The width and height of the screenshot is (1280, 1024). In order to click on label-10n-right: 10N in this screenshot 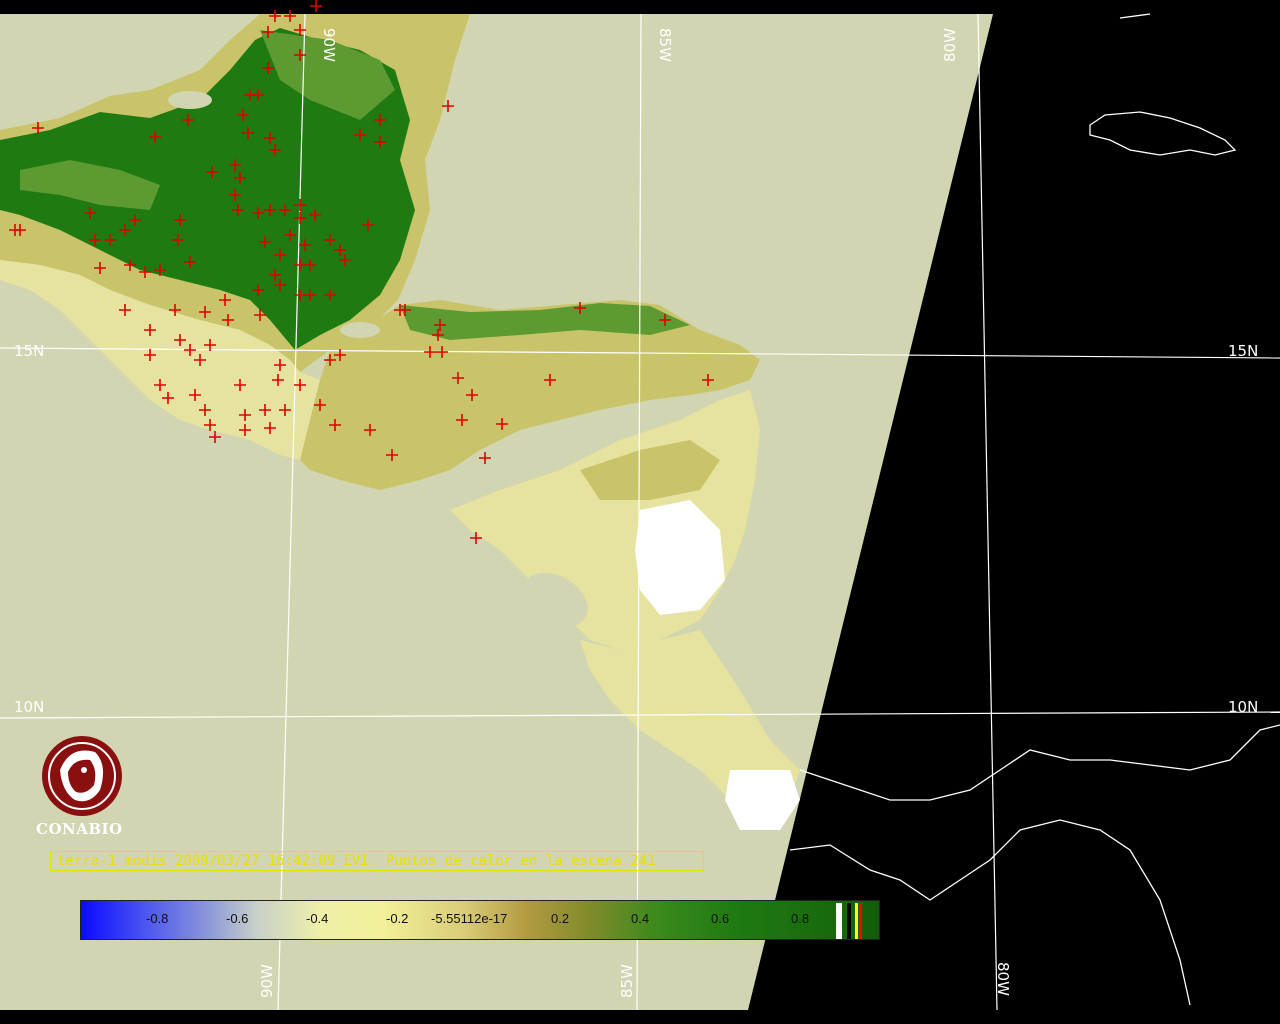, I will do `click(1243, 707)`.